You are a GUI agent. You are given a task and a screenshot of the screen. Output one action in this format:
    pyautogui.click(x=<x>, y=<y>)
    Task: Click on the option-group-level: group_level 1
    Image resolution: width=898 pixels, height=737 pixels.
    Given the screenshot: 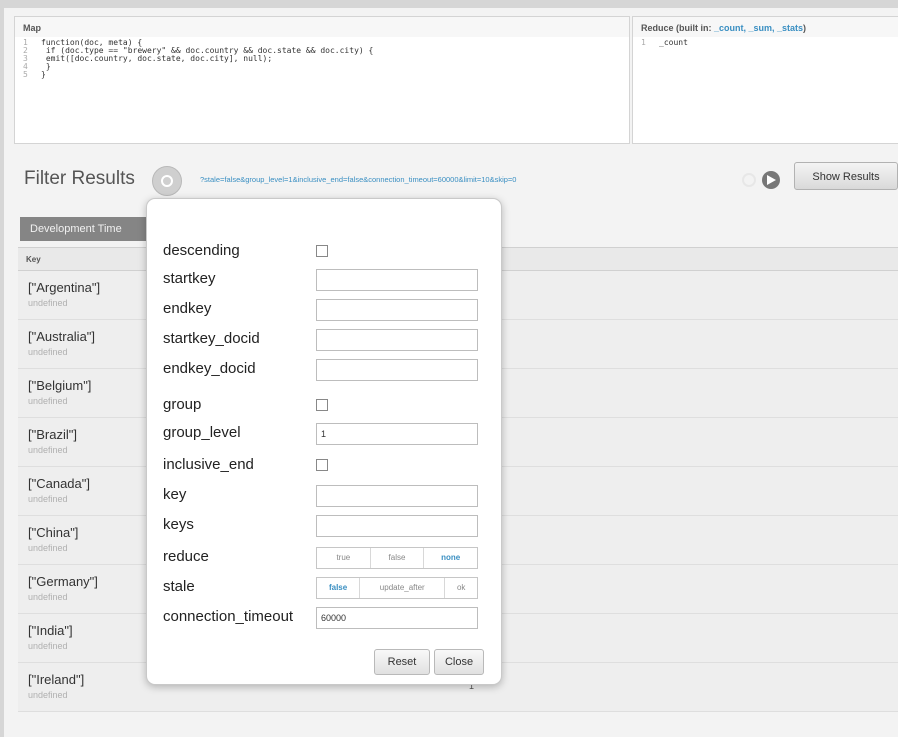 What is the action you would take?
    pyautogui.click(x=328, y=433)
    